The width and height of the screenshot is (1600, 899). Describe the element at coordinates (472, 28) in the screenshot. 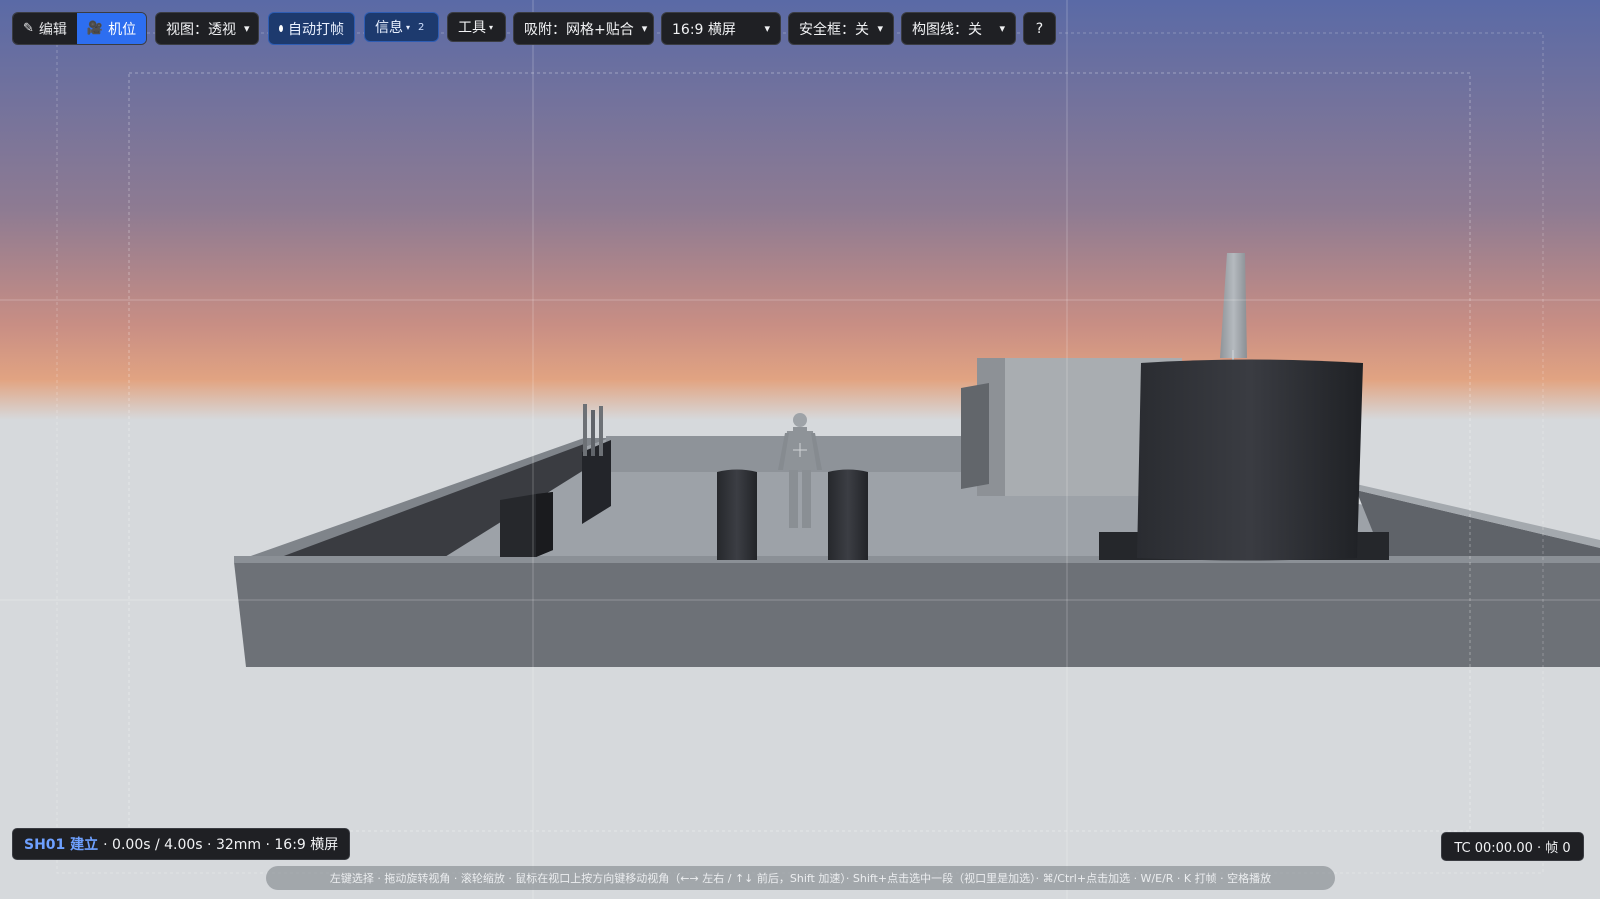

I see `tools-label: 工具` at that location.